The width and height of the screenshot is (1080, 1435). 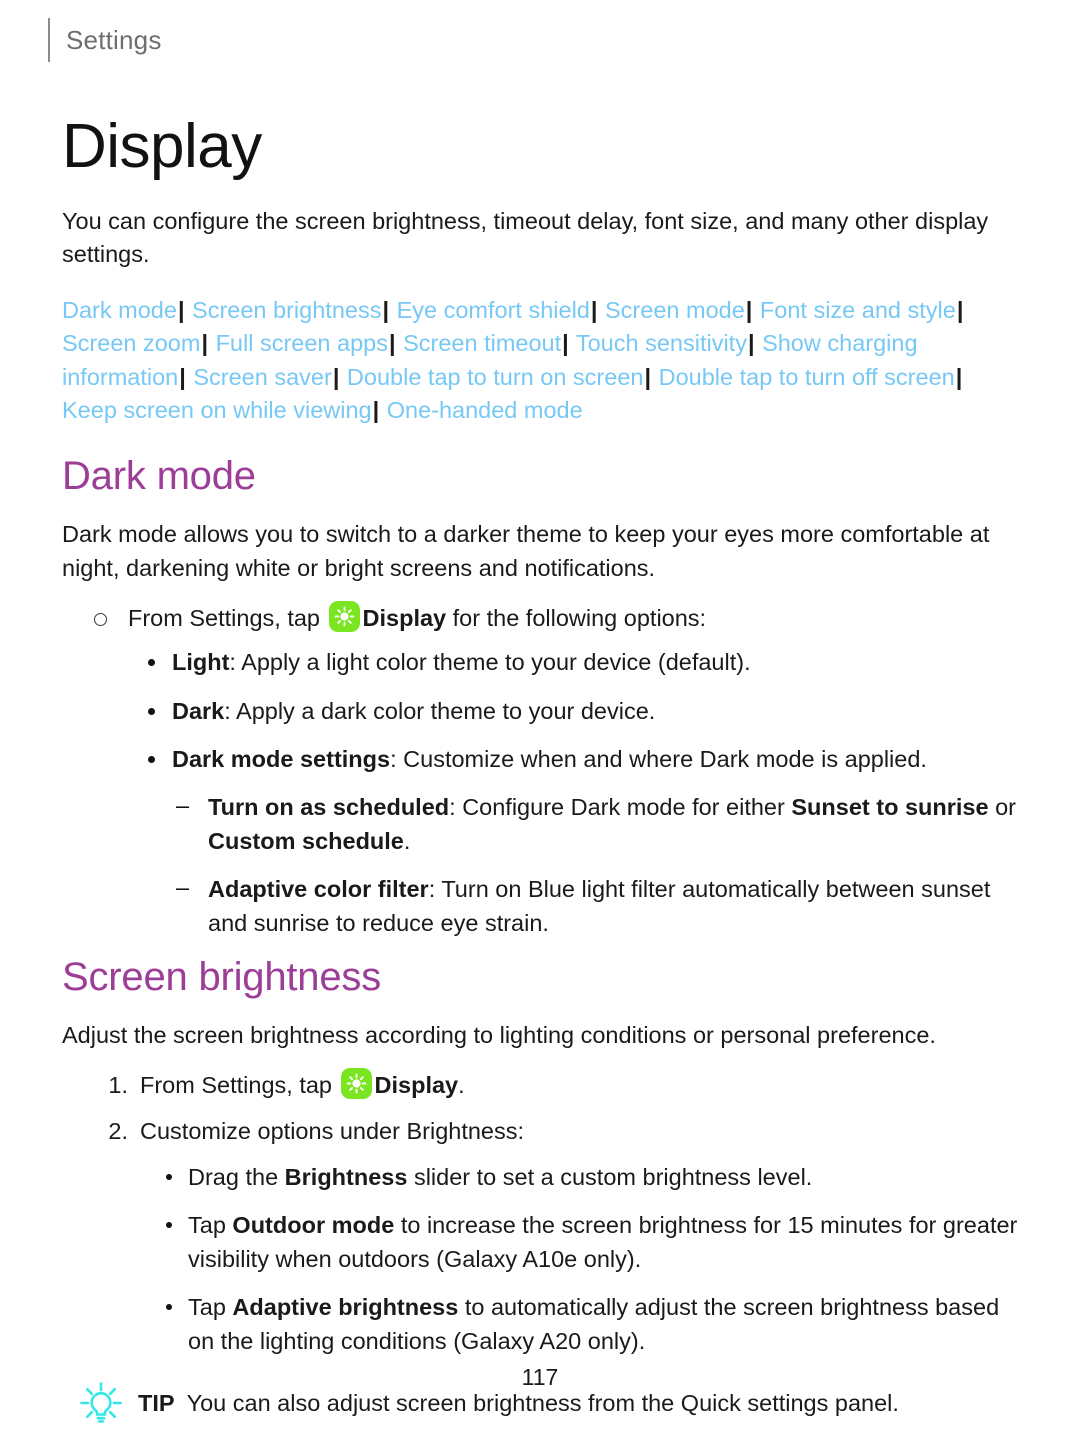 I want to click on bullet-bold: Adaptive brightness, so click(x=345, y=1307).